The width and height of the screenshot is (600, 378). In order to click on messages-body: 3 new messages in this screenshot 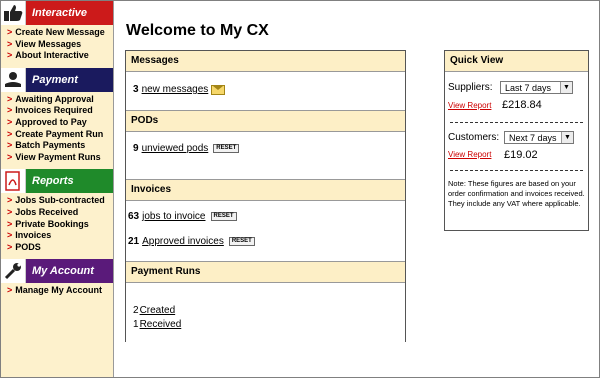, I will do `click(265, 91)`.